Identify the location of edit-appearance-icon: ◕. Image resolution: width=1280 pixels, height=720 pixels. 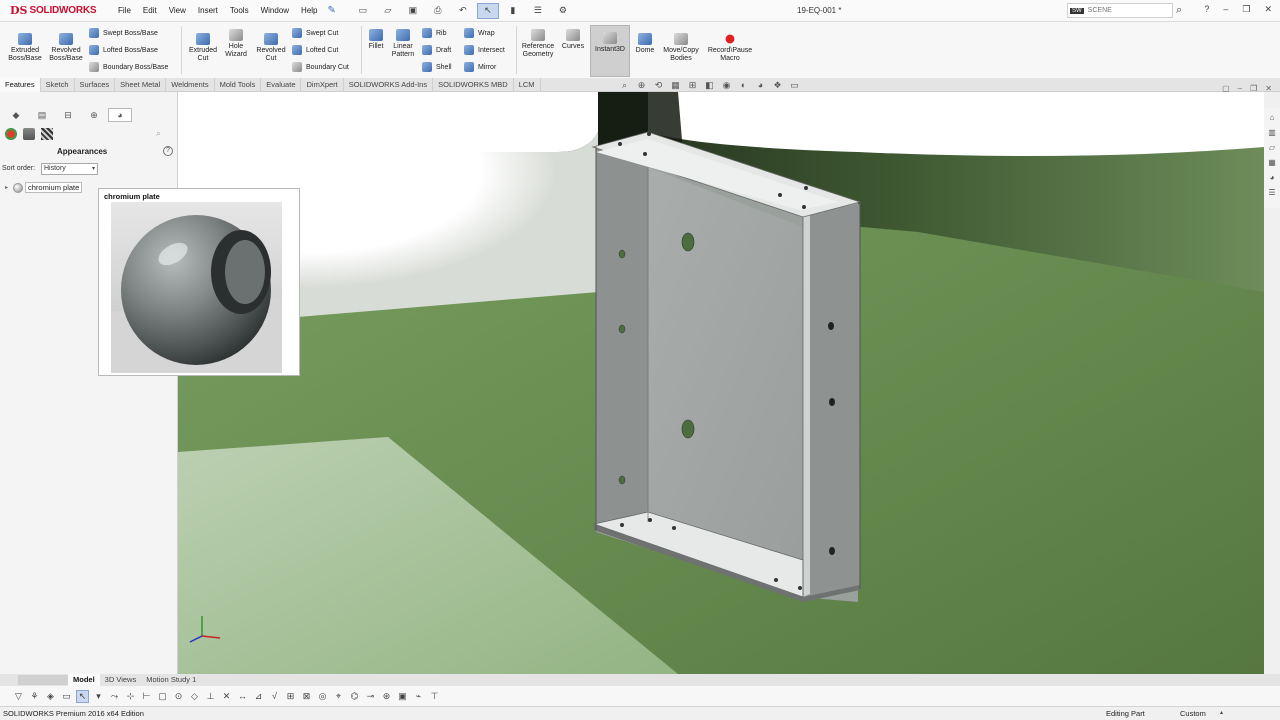
(760, 85).